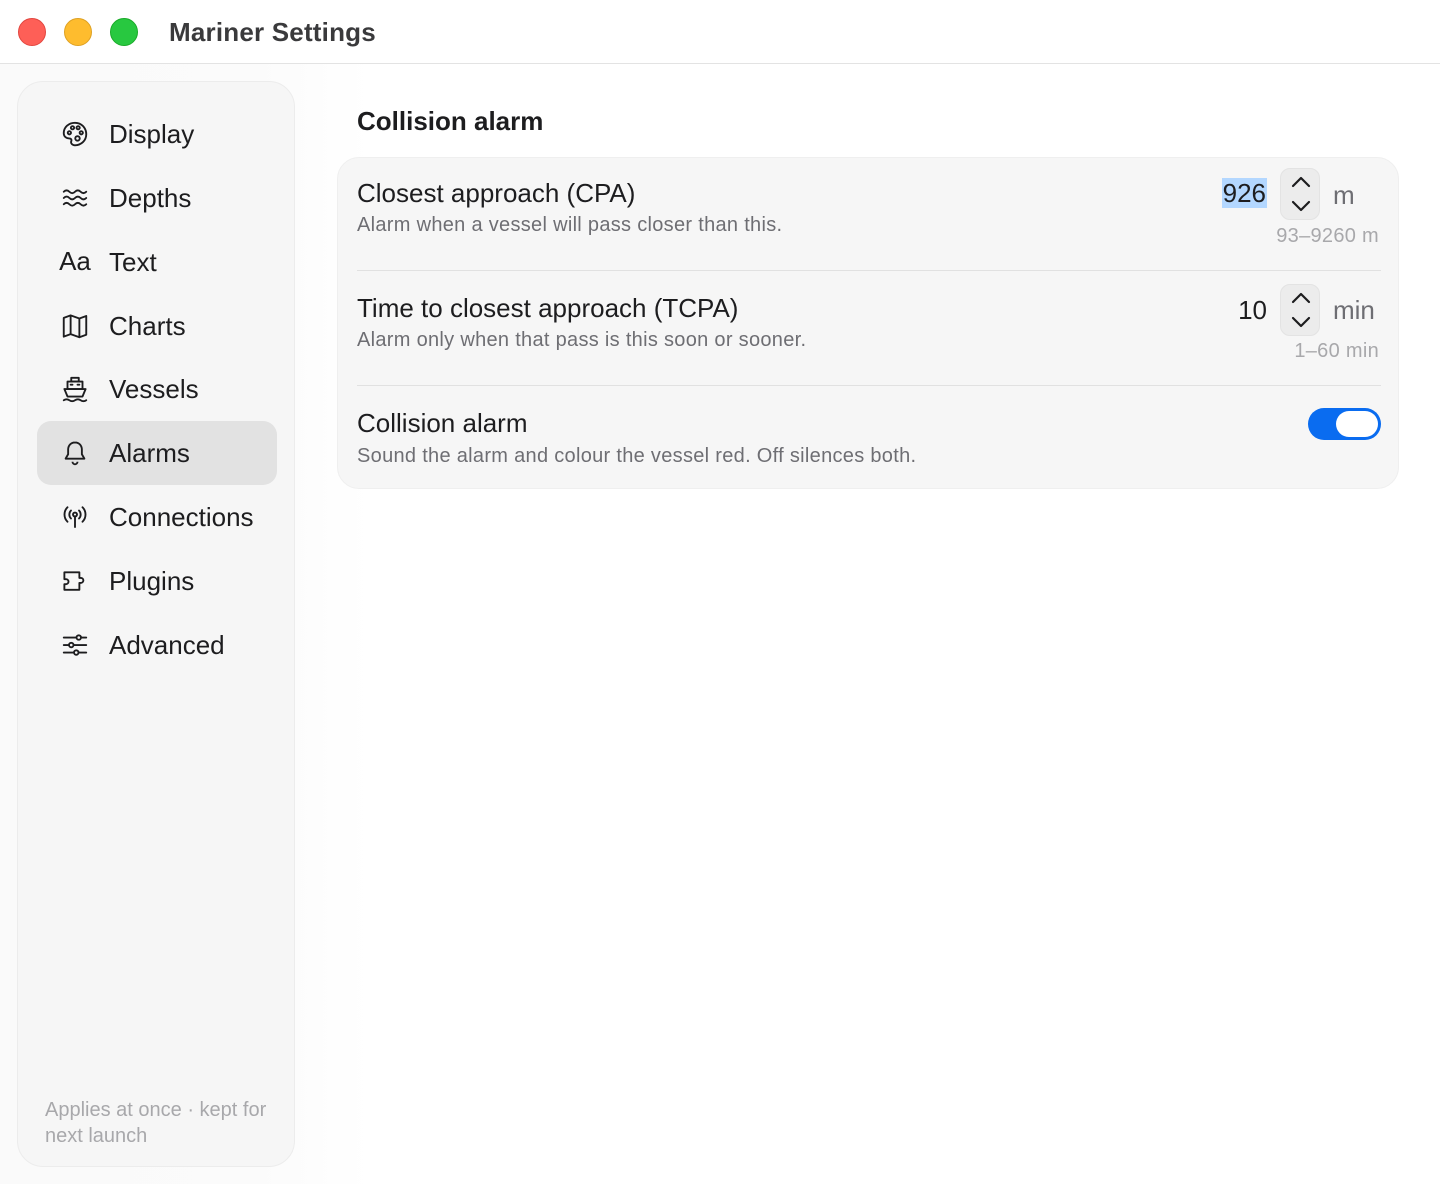  I want to click on minimize-window-button, so click(78, 32).